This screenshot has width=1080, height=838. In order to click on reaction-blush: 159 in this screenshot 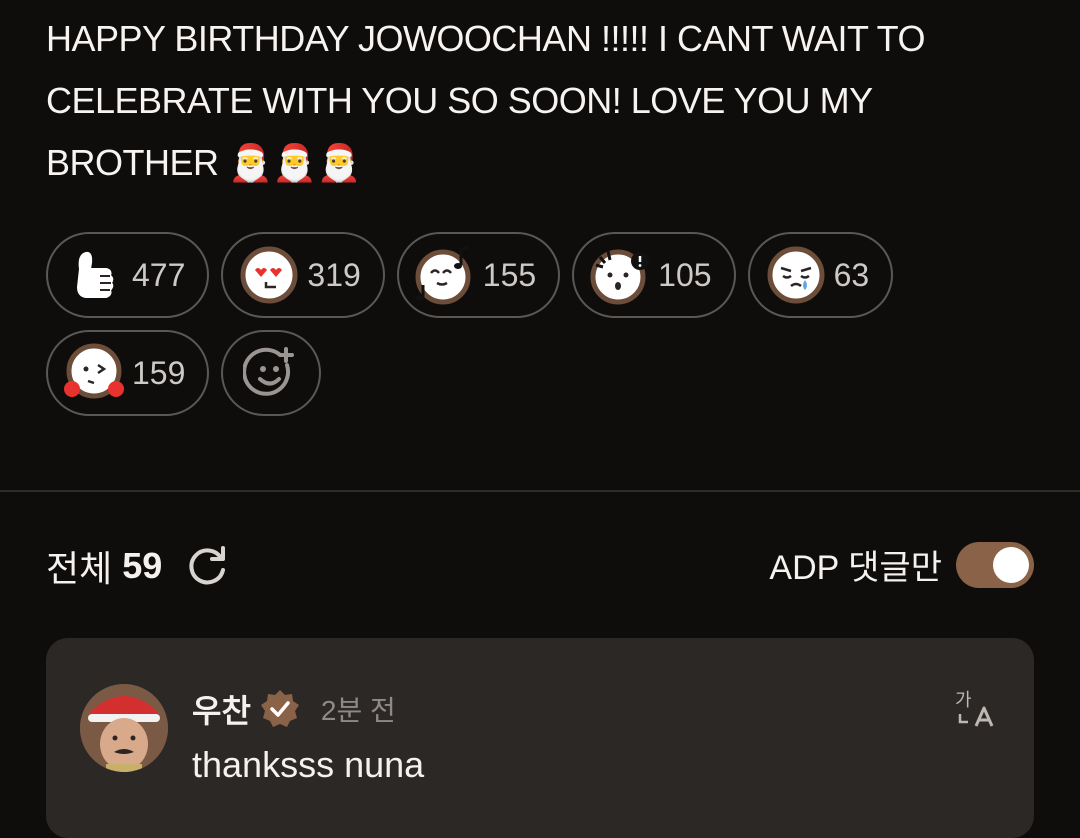, I will do `click(128, 373)`.